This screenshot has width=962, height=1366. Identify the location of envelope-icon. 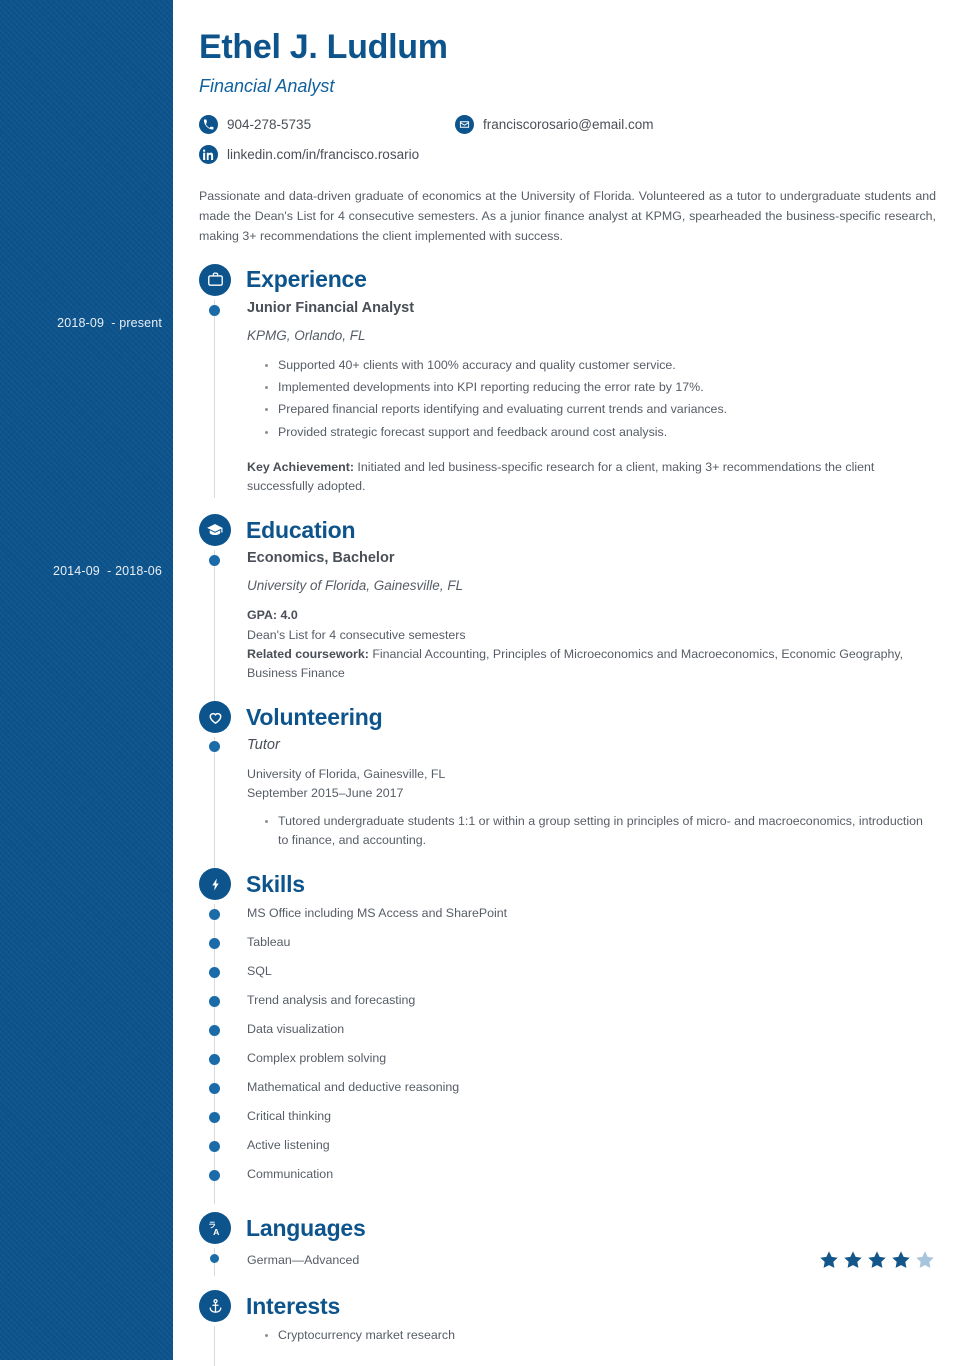
(464, 124).